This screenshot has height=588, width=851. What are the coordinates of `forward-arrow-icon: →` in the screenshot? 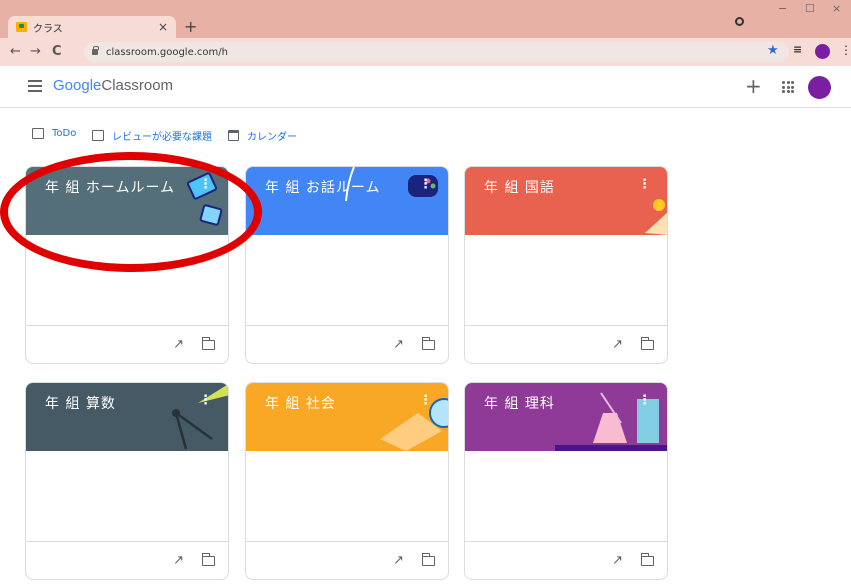 It's located at (35, 51).